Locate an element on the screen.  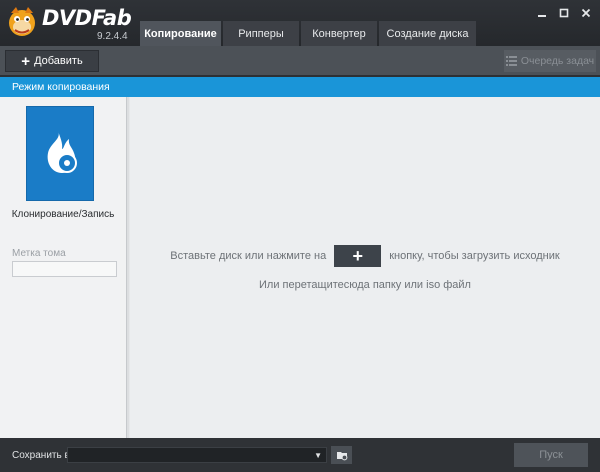
window-controls is located at coordinates (564, 13).